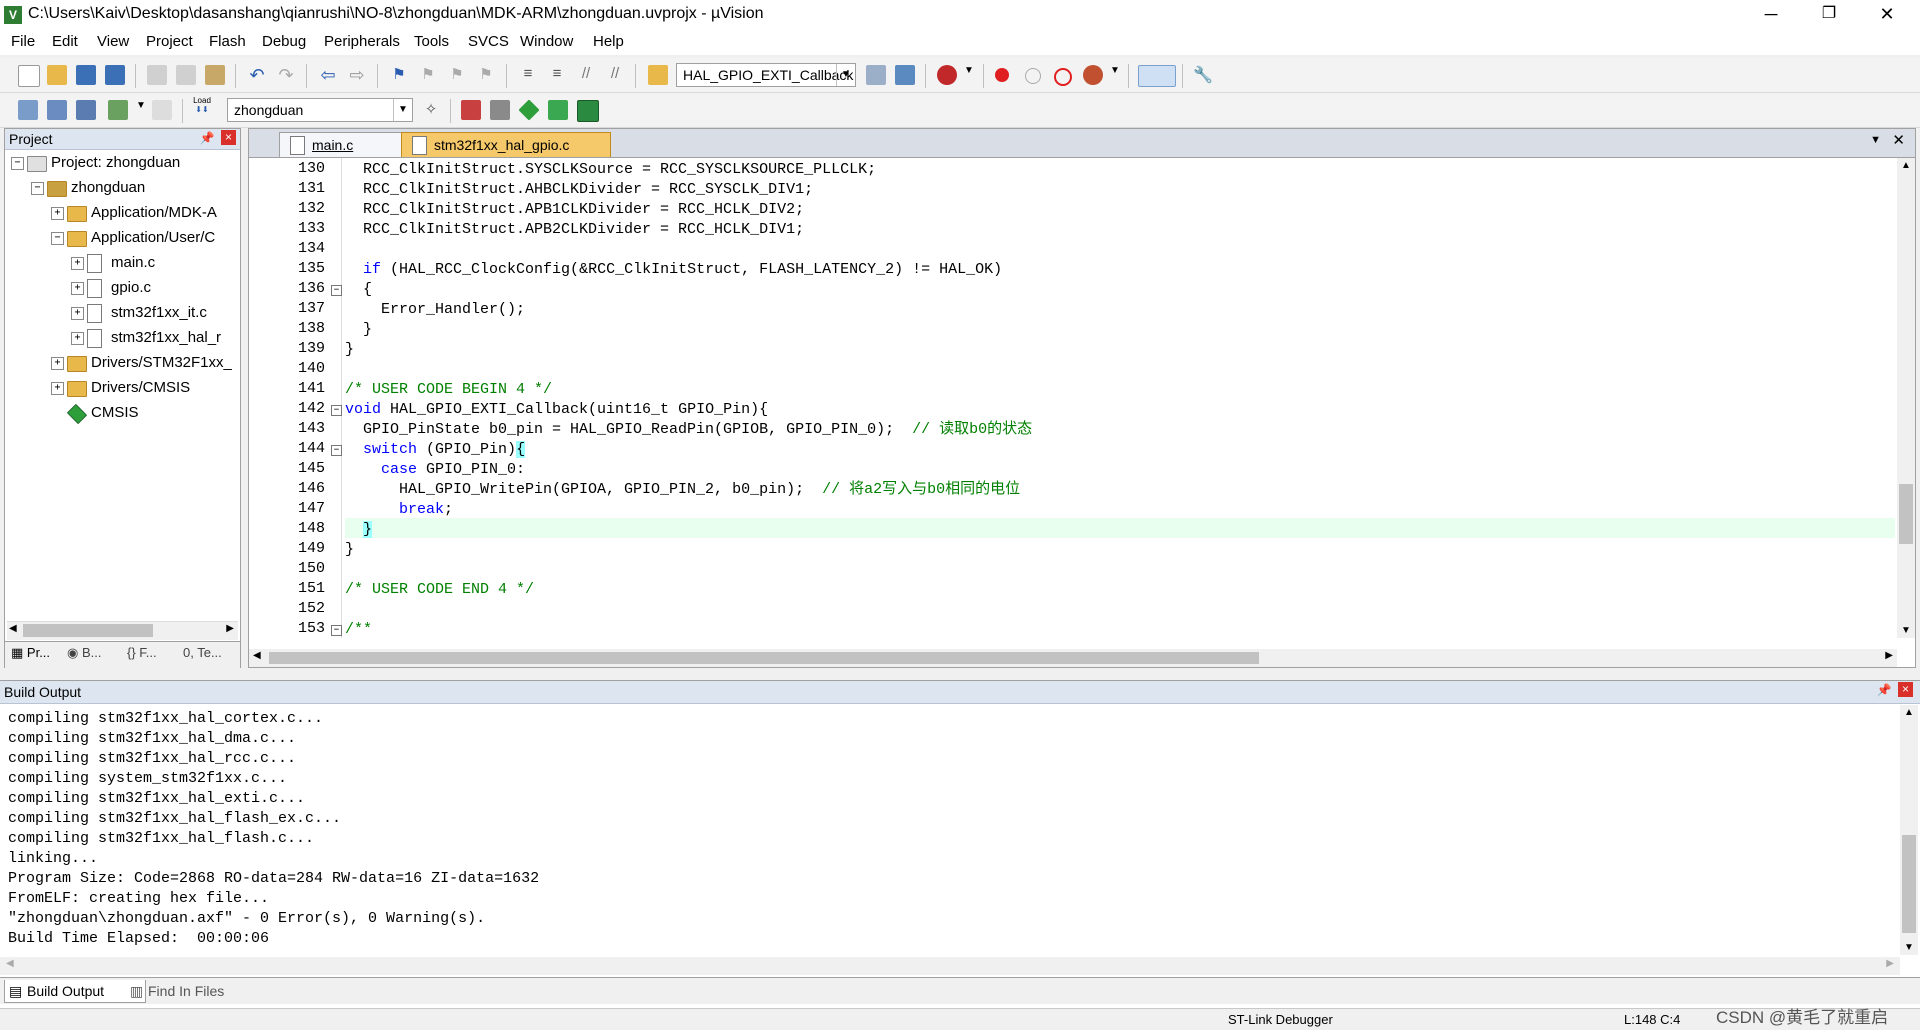  I want to click on find-in-files-icon, so click(658, 75).